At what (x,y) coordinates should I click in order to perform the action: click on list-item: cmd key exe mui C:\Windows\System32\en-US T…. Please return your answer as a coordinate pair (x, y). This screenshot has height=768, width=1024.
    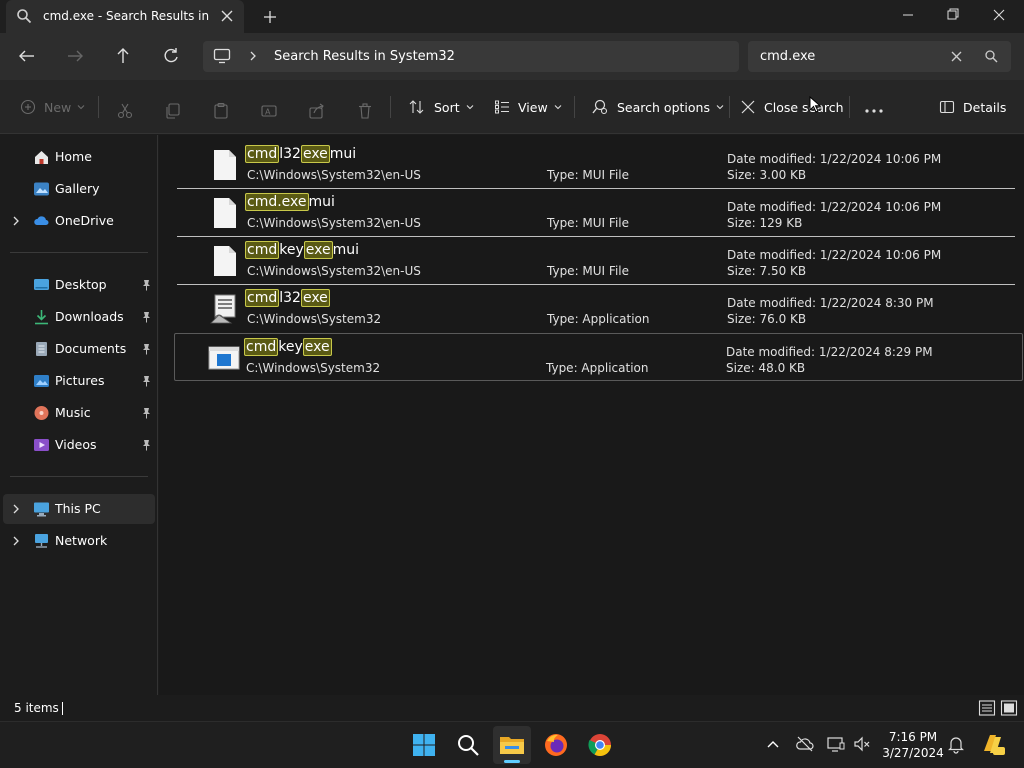
    Looking at the image, I should click on (596, 261).